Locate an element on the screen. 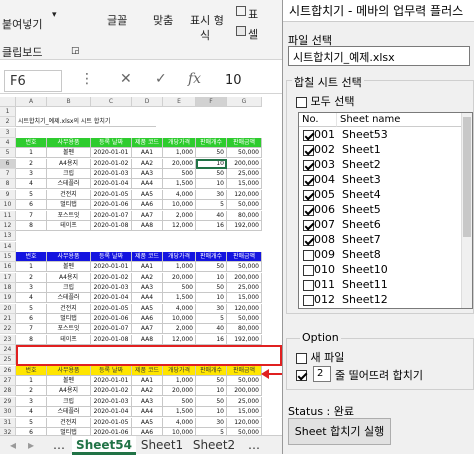  table-cell: 2020-01-02 is located at coordinates (111, 277).